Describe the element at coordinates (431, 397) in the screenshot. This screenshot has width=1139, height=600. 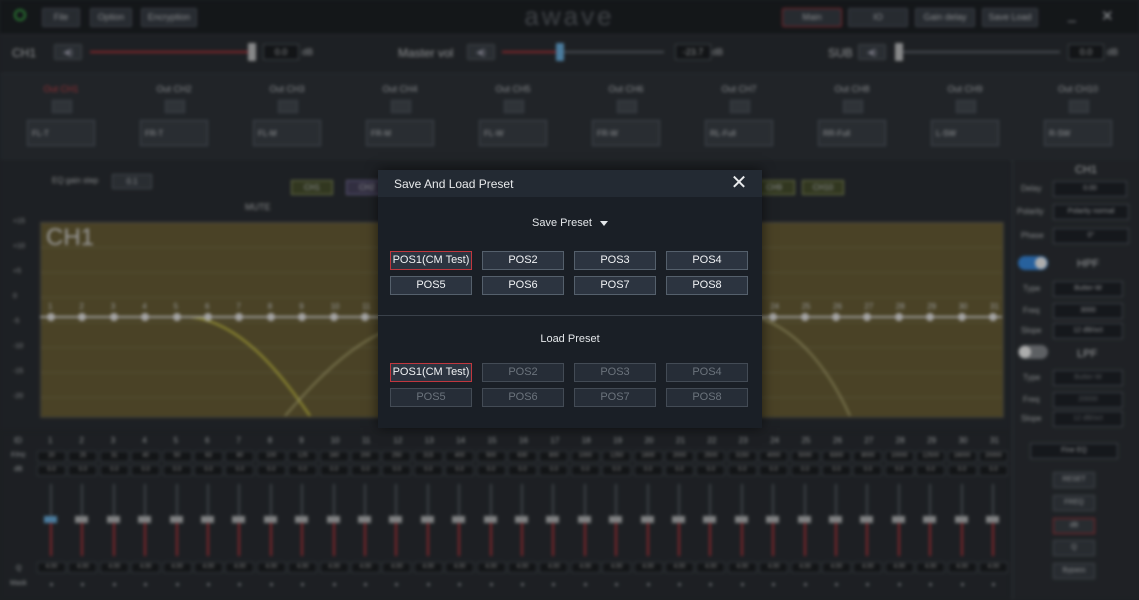
I see `load-preset-button: POS5` at that location.